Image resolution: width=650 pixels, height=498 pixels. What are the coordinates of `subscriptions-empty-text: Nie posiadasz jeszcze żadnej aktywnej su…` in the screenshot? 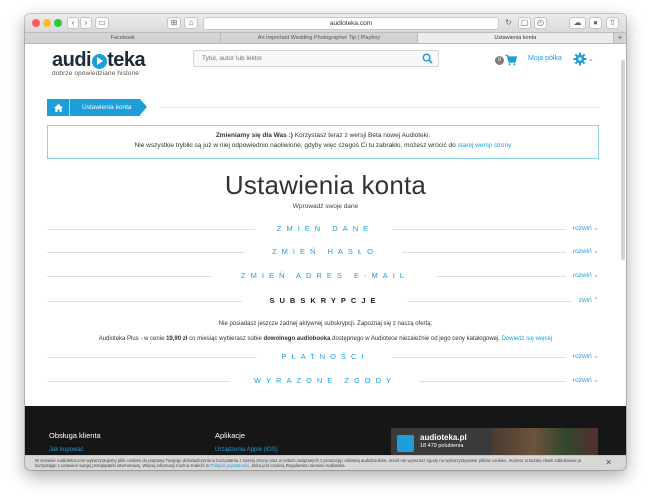 It's located at (325, 324).